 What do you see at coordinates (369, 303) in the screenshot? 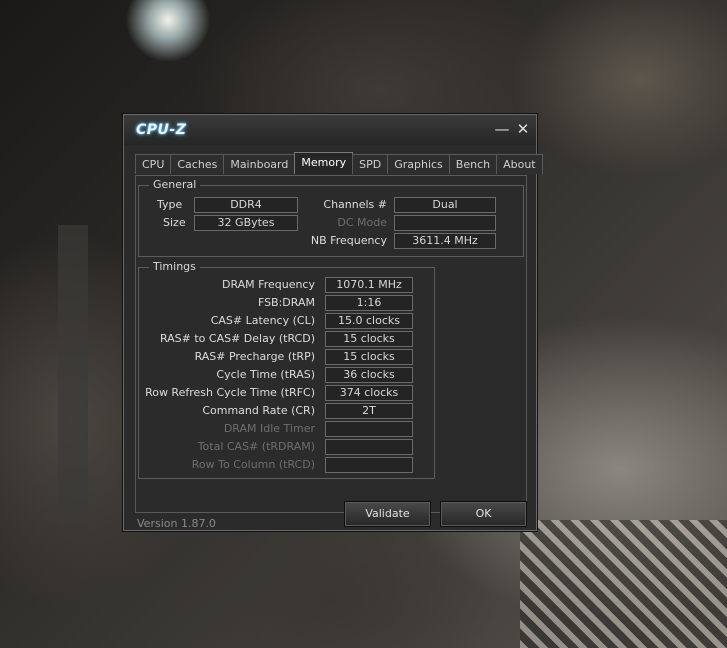
I see `fsb-dram-field: 1:16` at bounding box center [369, 303].